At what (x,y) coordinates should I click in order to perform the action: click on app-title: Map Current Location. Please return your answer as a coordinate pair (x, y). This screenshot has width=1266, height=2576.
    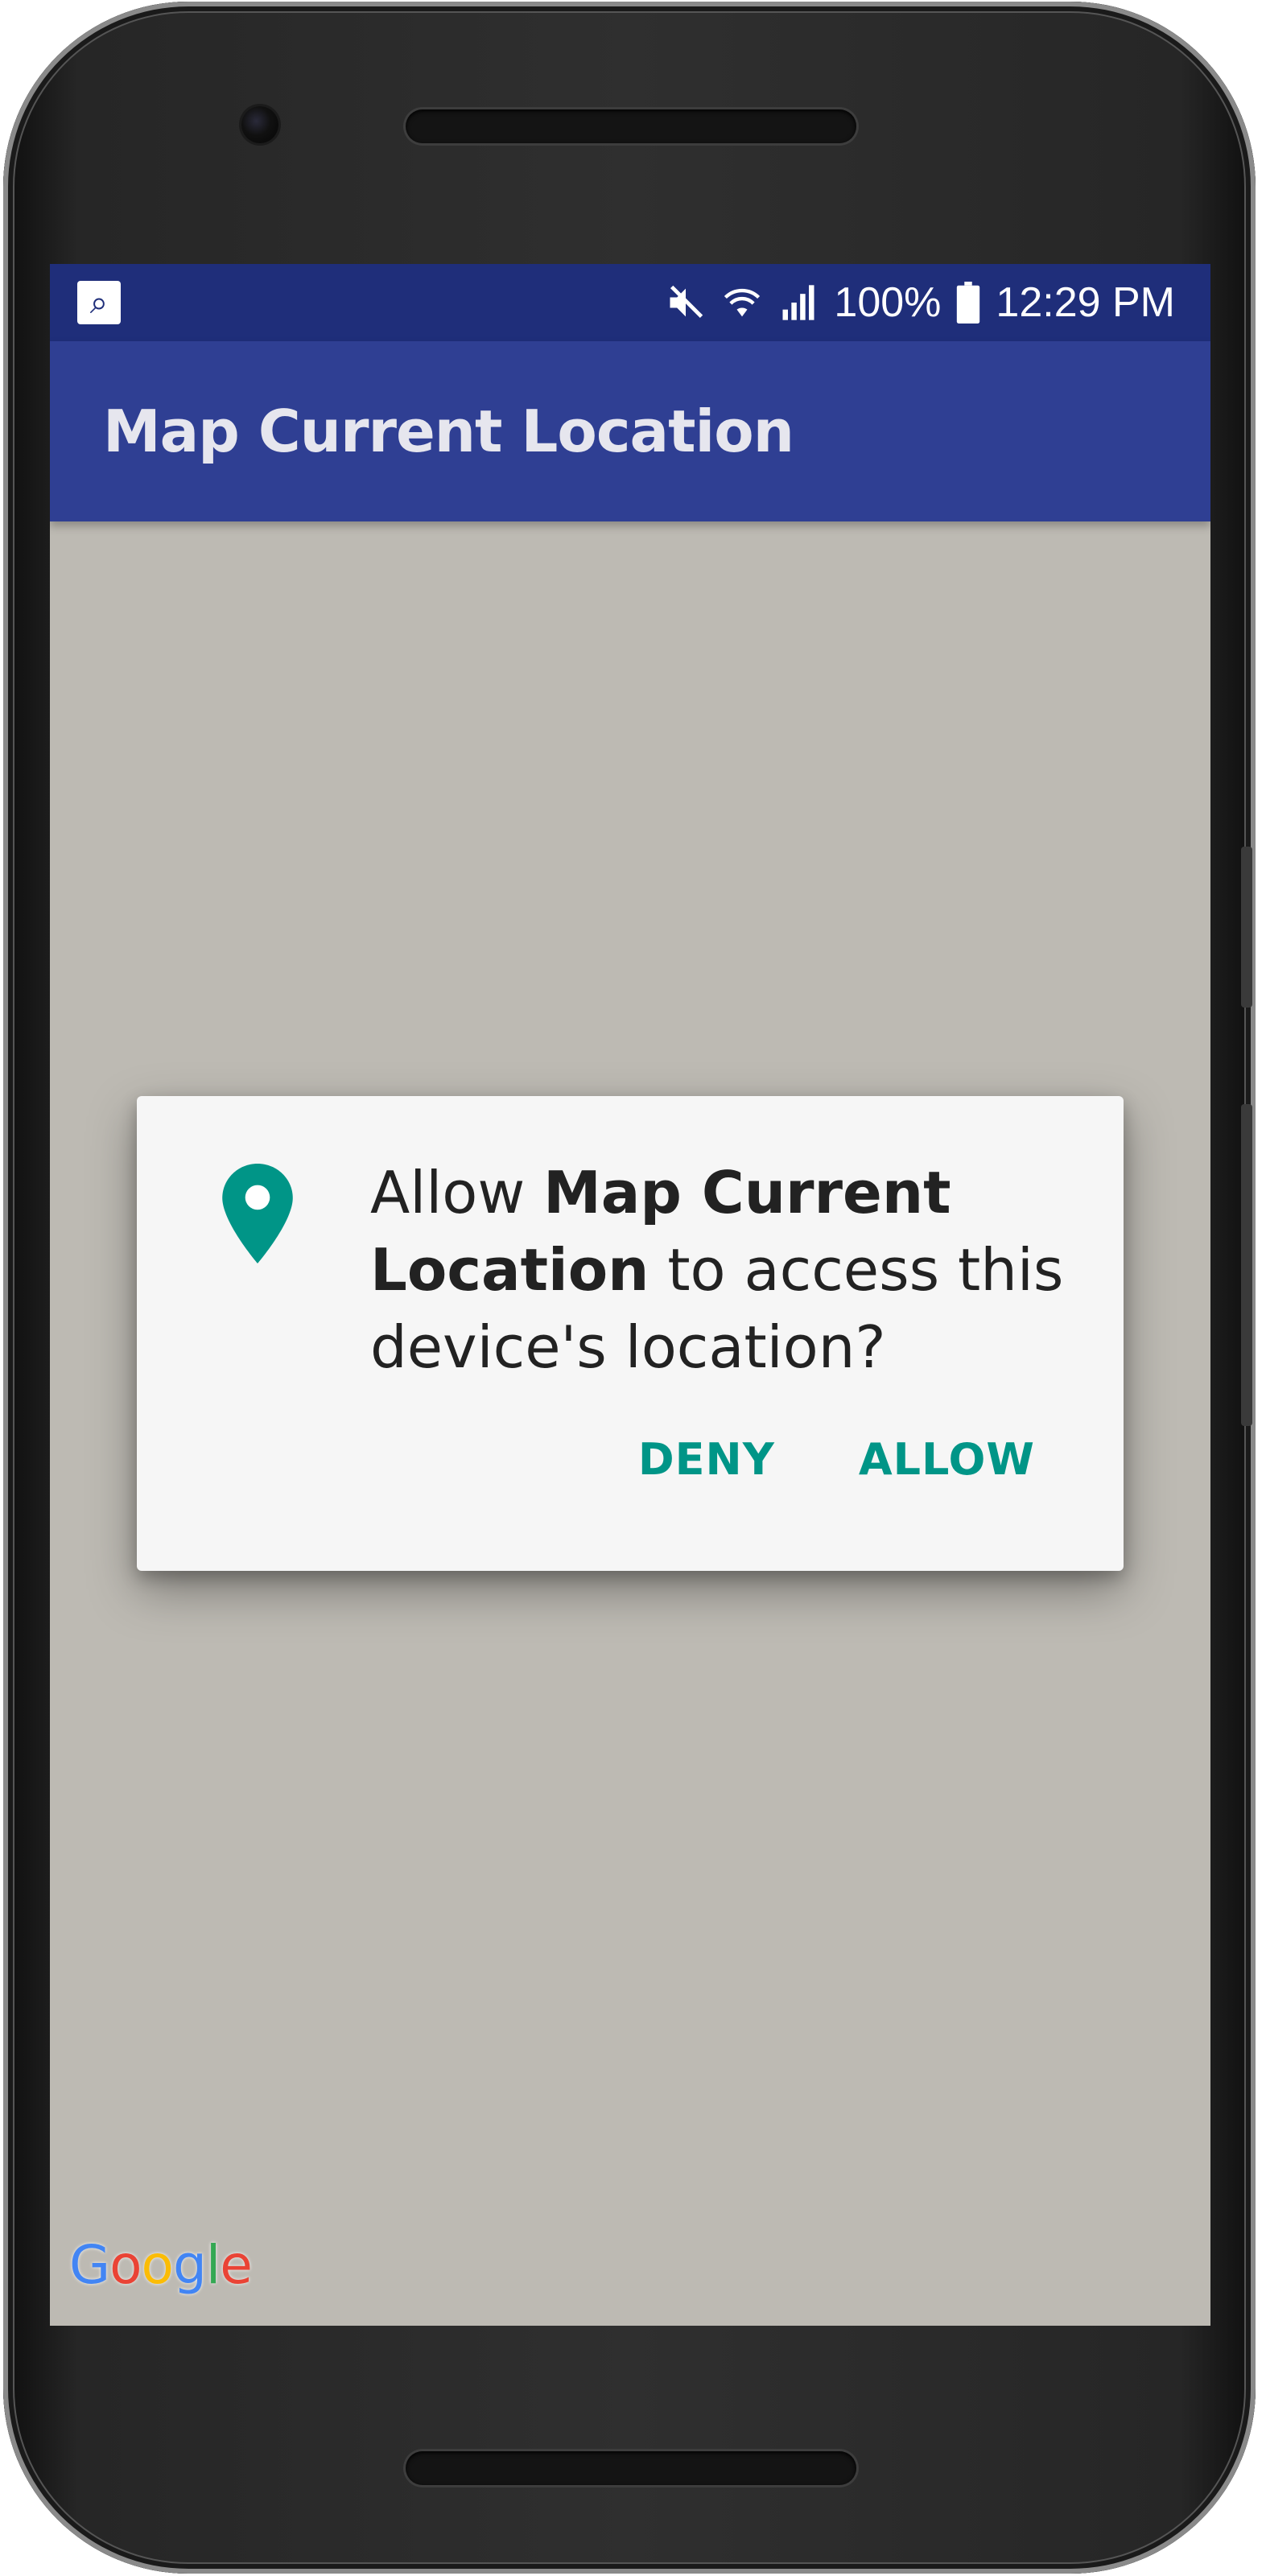
    Looking at the image, I should click on (448, 431).